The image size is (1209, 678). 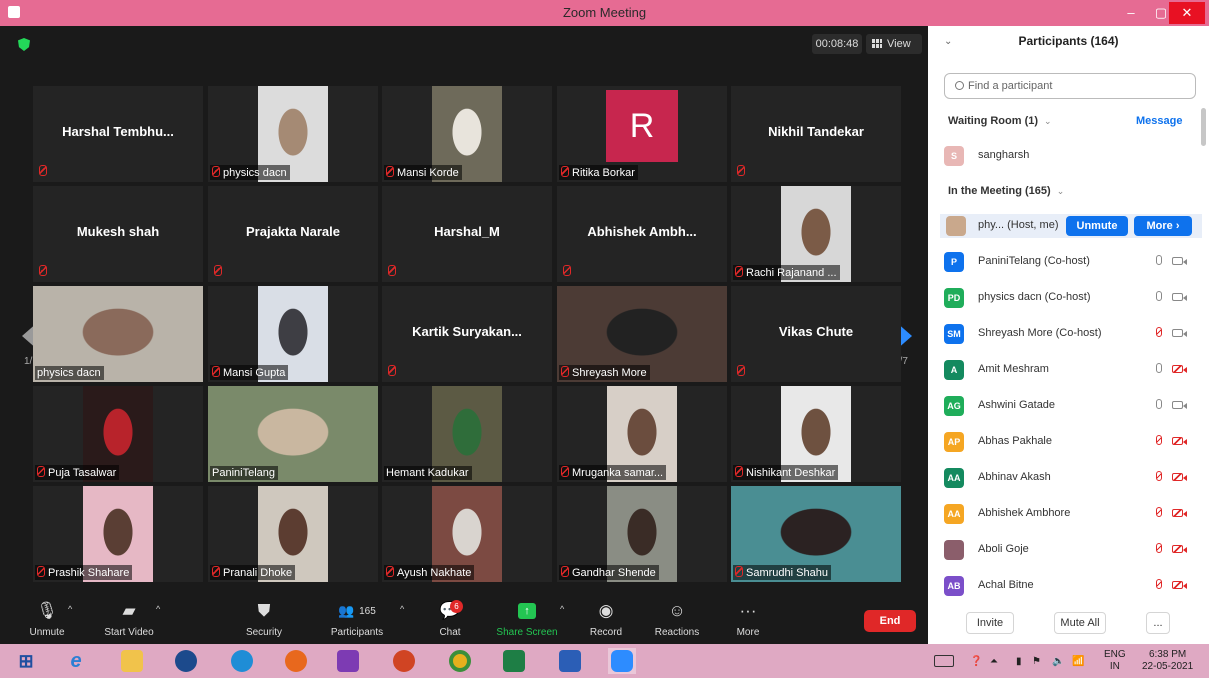 I want to click on mute-all-button: Mute All, so click(x=1080, y=623).